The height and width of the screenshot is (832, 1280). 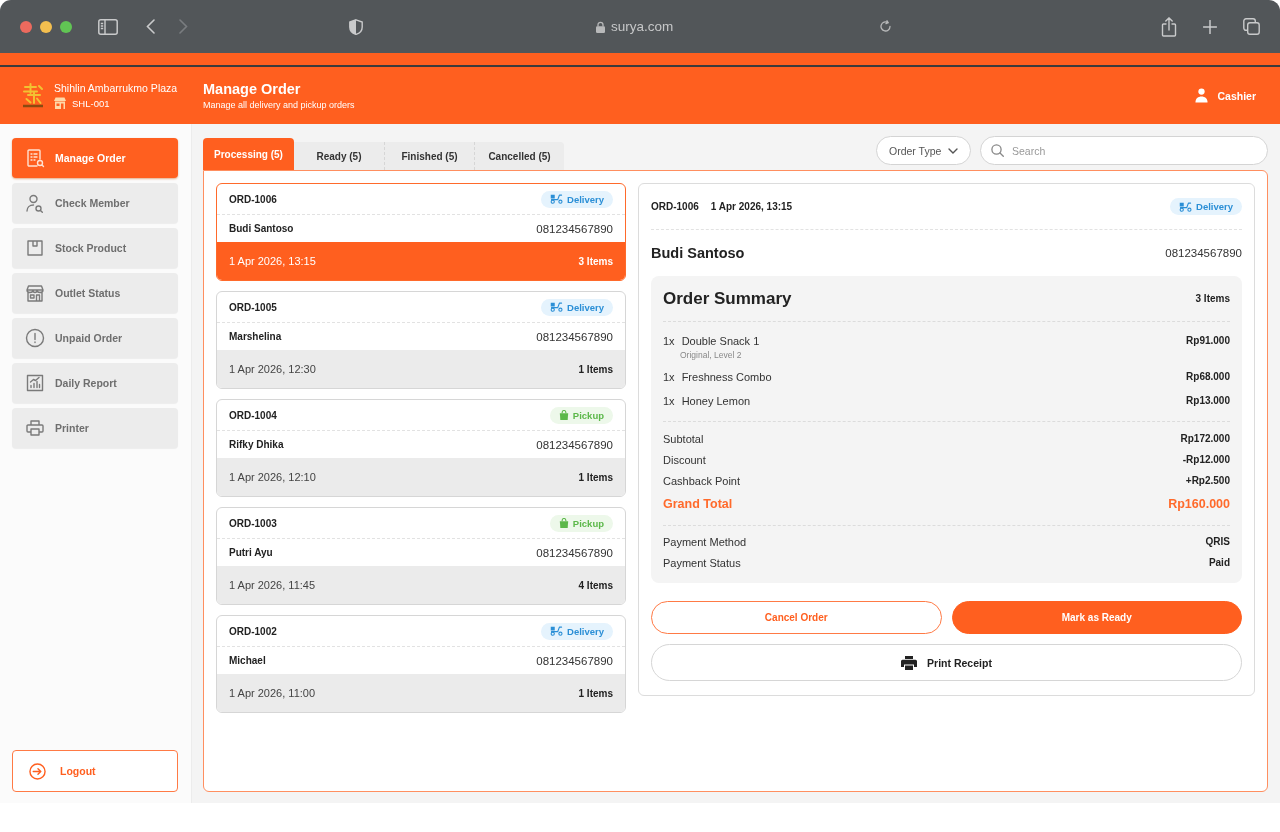 I want to click on total-value: -Rp12.000, so click(x=1206, y=460).